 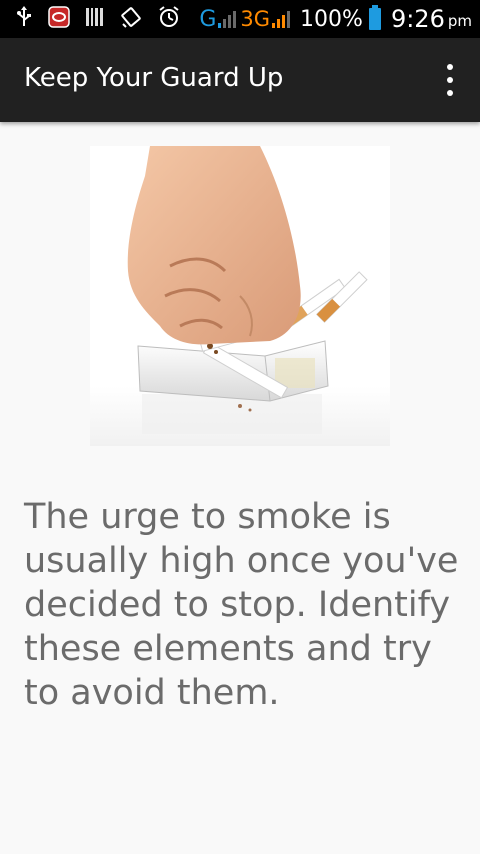 What do you see at coordinates (417, 19) in the screenshot?
I see `clock-time: 9:26` at bounding box center [417, 19].